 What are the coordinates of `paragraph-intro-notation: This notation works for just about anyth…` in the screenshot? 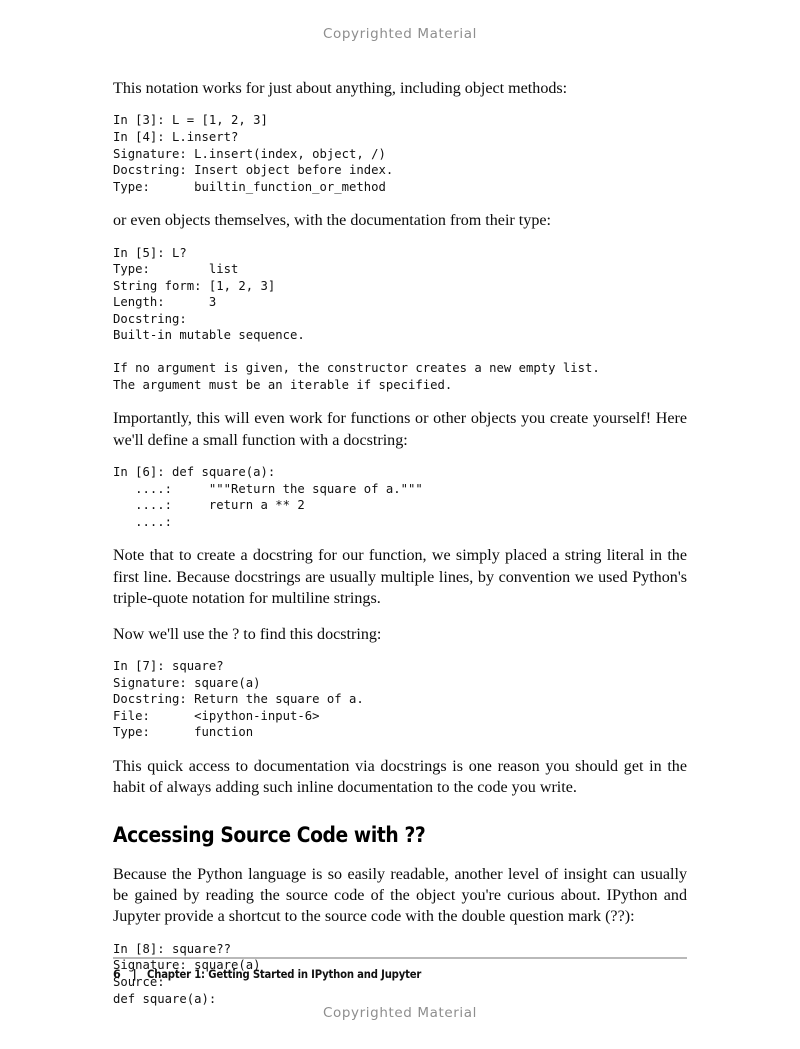 It's located at (340, 88).